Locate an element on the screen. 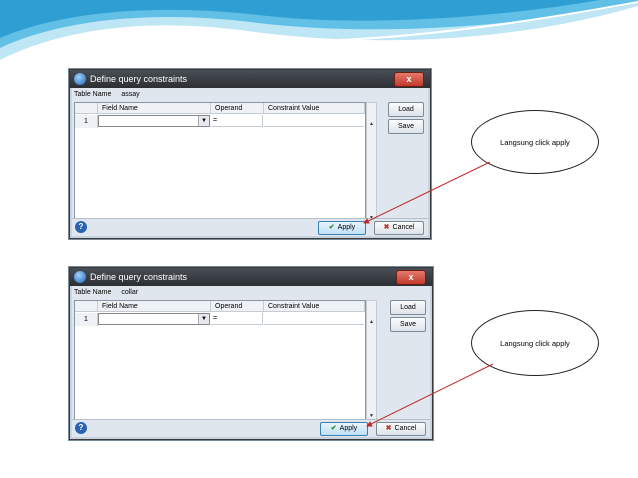  table-name-value: collar is located at coordinates (130, 292).